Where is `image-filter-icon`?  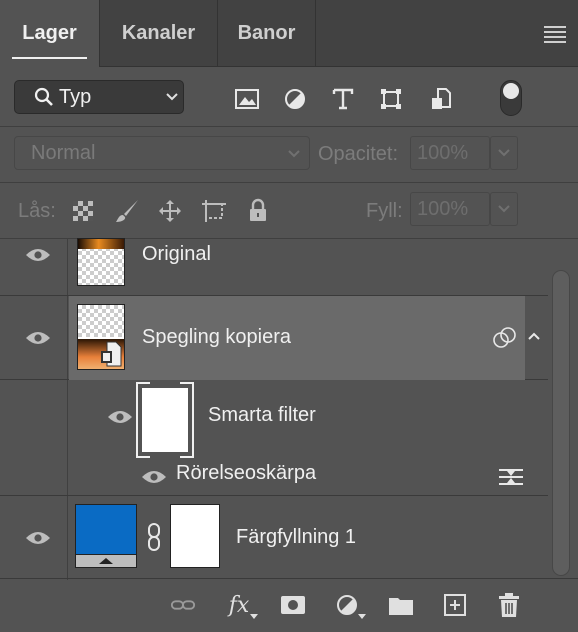
image-filter-icon is located at coordinates (247, 99).